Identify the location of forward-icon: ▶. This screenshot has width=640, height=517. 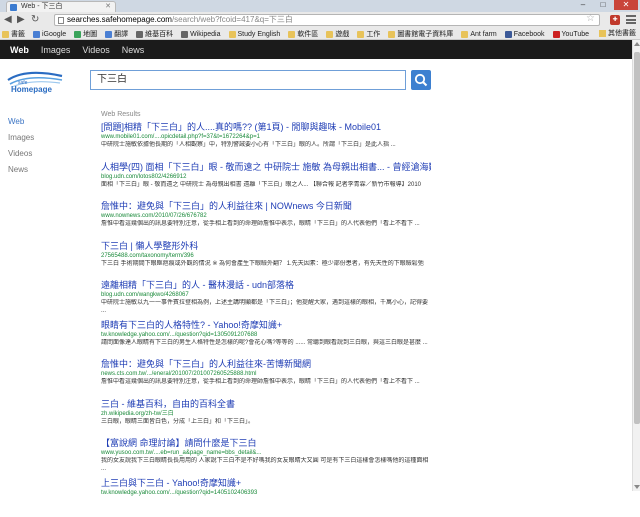
(21, 20).